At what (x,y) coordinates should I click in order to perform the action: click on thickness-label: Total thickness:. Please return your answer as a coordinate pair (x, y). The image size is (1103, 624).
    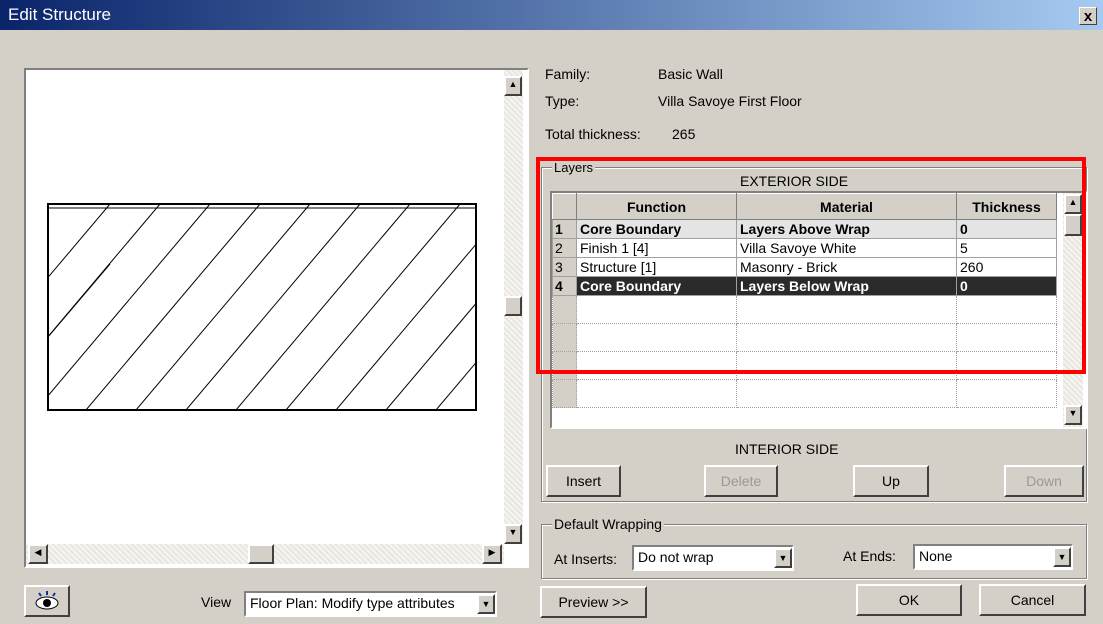
    Looking at the image, I should click on (593, 134).